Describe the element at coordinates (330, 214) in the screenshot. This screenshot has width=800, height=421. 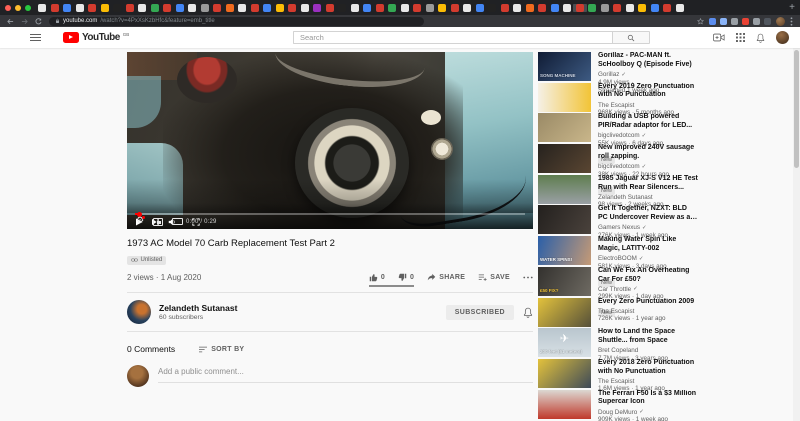
I see `progress-bar` at that location.